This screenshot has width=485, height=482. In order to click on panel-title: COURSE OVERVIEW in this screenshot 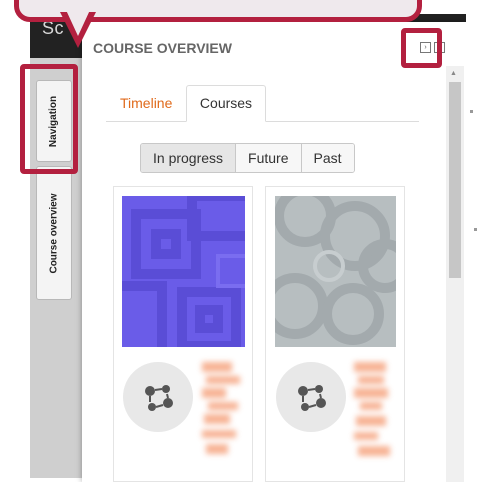, I will do `click(162, 48)`.